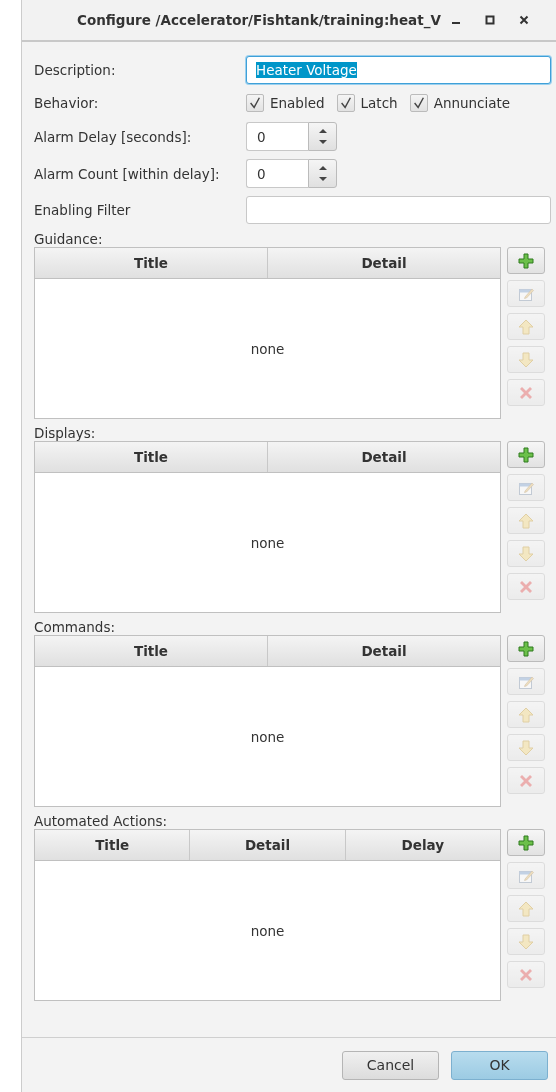 The image size is (556, 1092). I want to click on filter-field, so click(398, 210).